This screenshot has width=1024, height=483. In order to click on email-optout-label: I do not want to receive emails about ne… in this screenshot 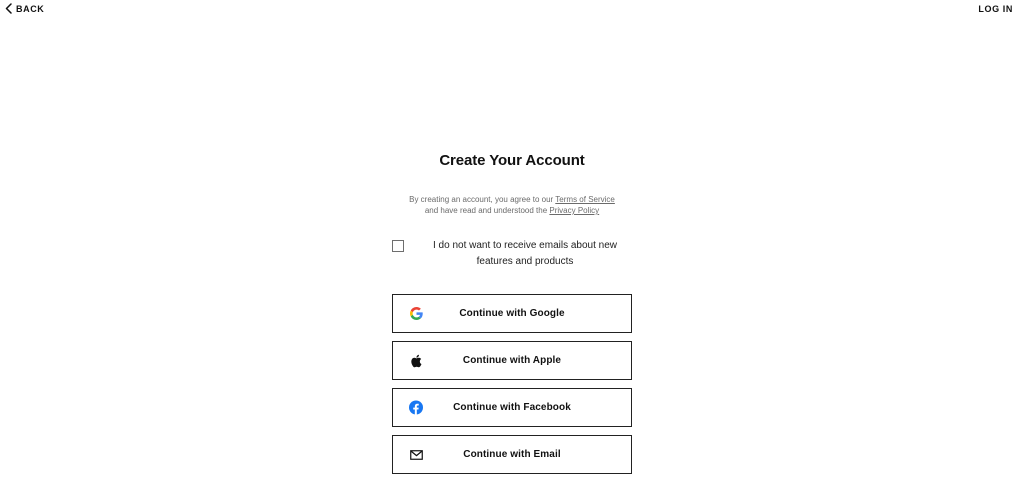, I will do `click(525, 253)`.